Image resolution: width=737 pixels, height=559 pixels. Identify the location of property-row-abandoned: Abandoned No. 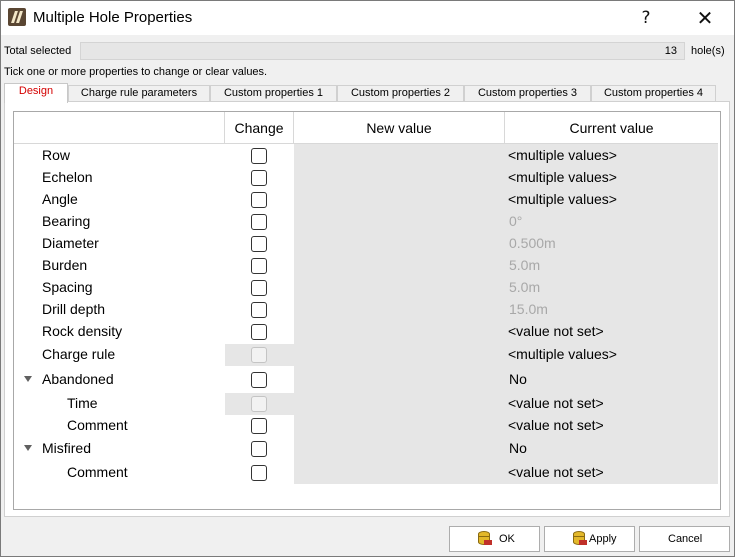
(366, 380).